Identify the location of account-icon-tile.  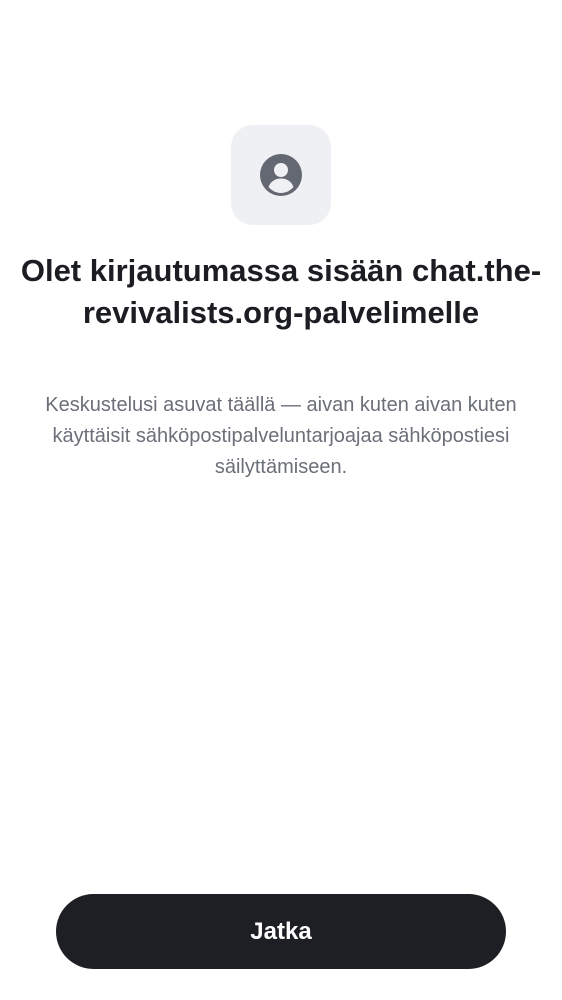
(281, 175).